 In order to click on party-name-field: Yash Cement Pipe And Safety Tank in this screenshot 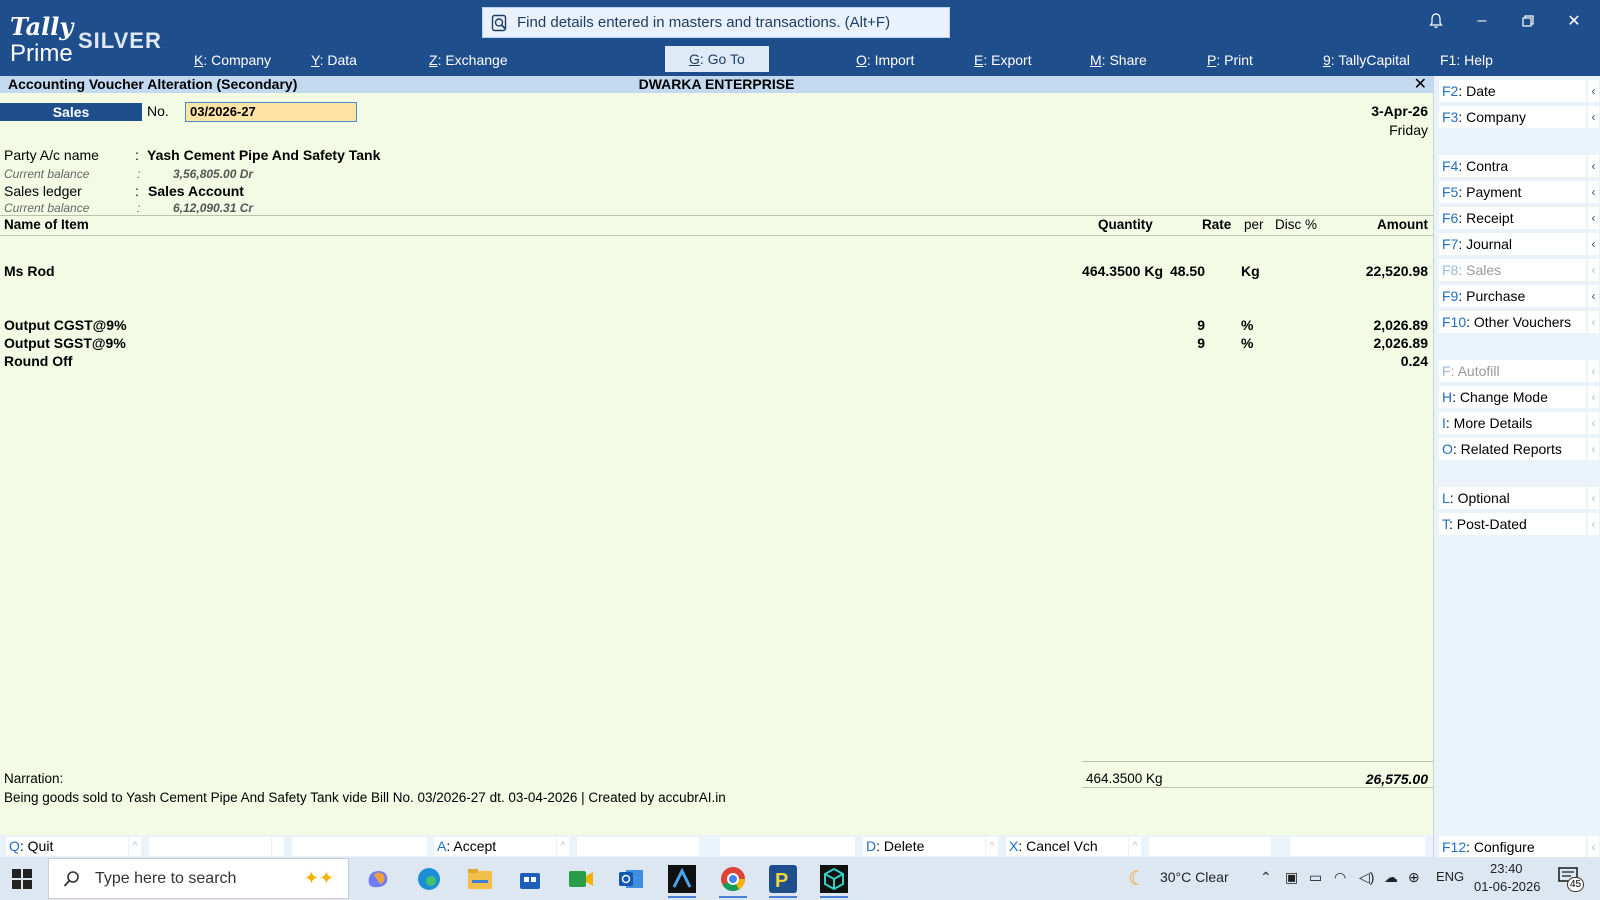, I will do `click(263, 155)`.